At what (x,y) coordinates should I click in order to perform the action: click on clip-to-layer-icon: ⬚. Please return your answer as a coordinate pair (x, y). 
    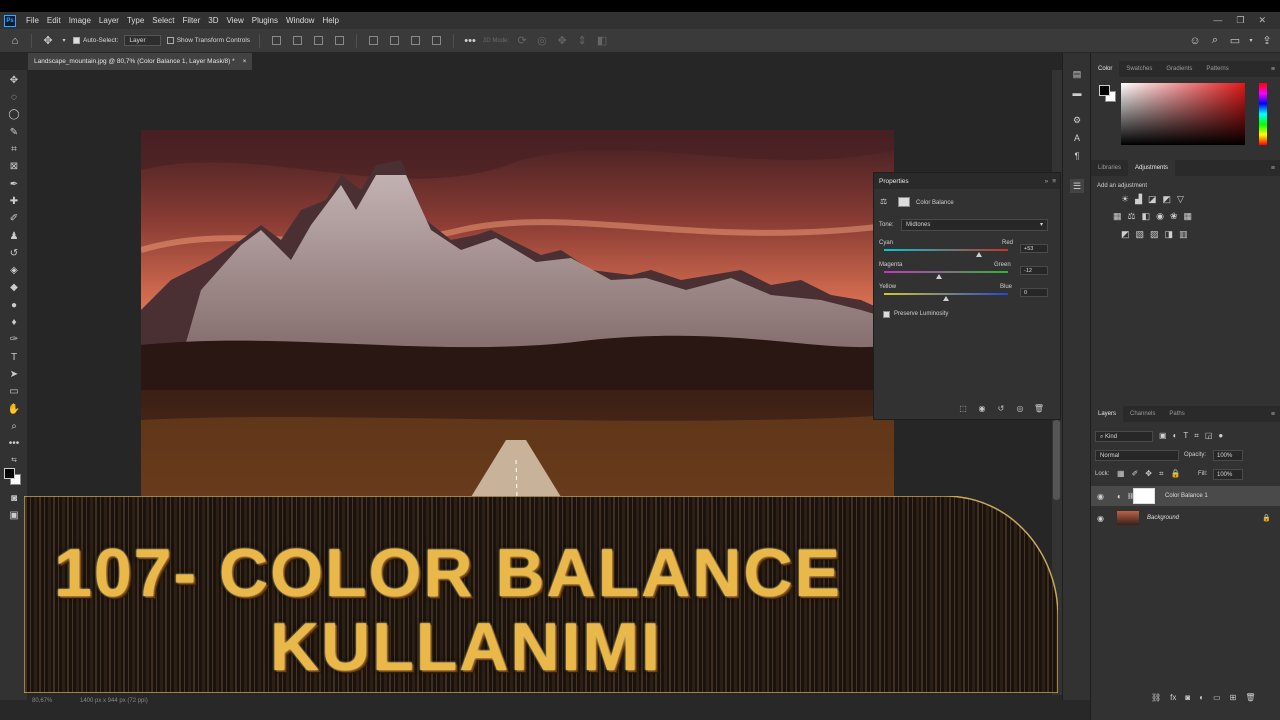
    Looking at the image, I should click on (963, 408).